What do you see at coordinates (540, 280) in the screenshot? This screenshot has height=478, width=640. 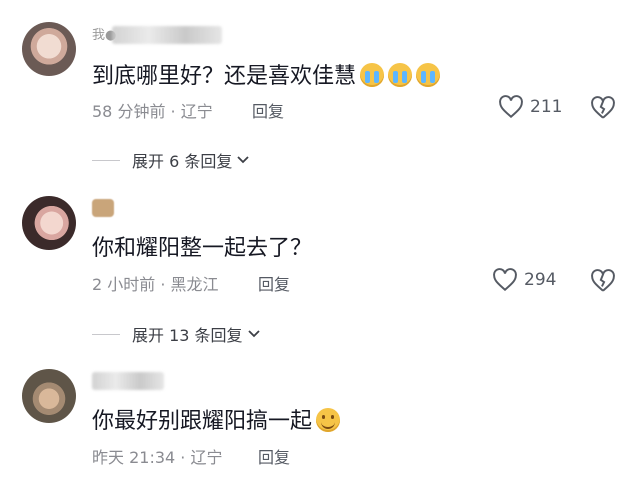 I see `like-count: 294` at bounding box center [540, 280].